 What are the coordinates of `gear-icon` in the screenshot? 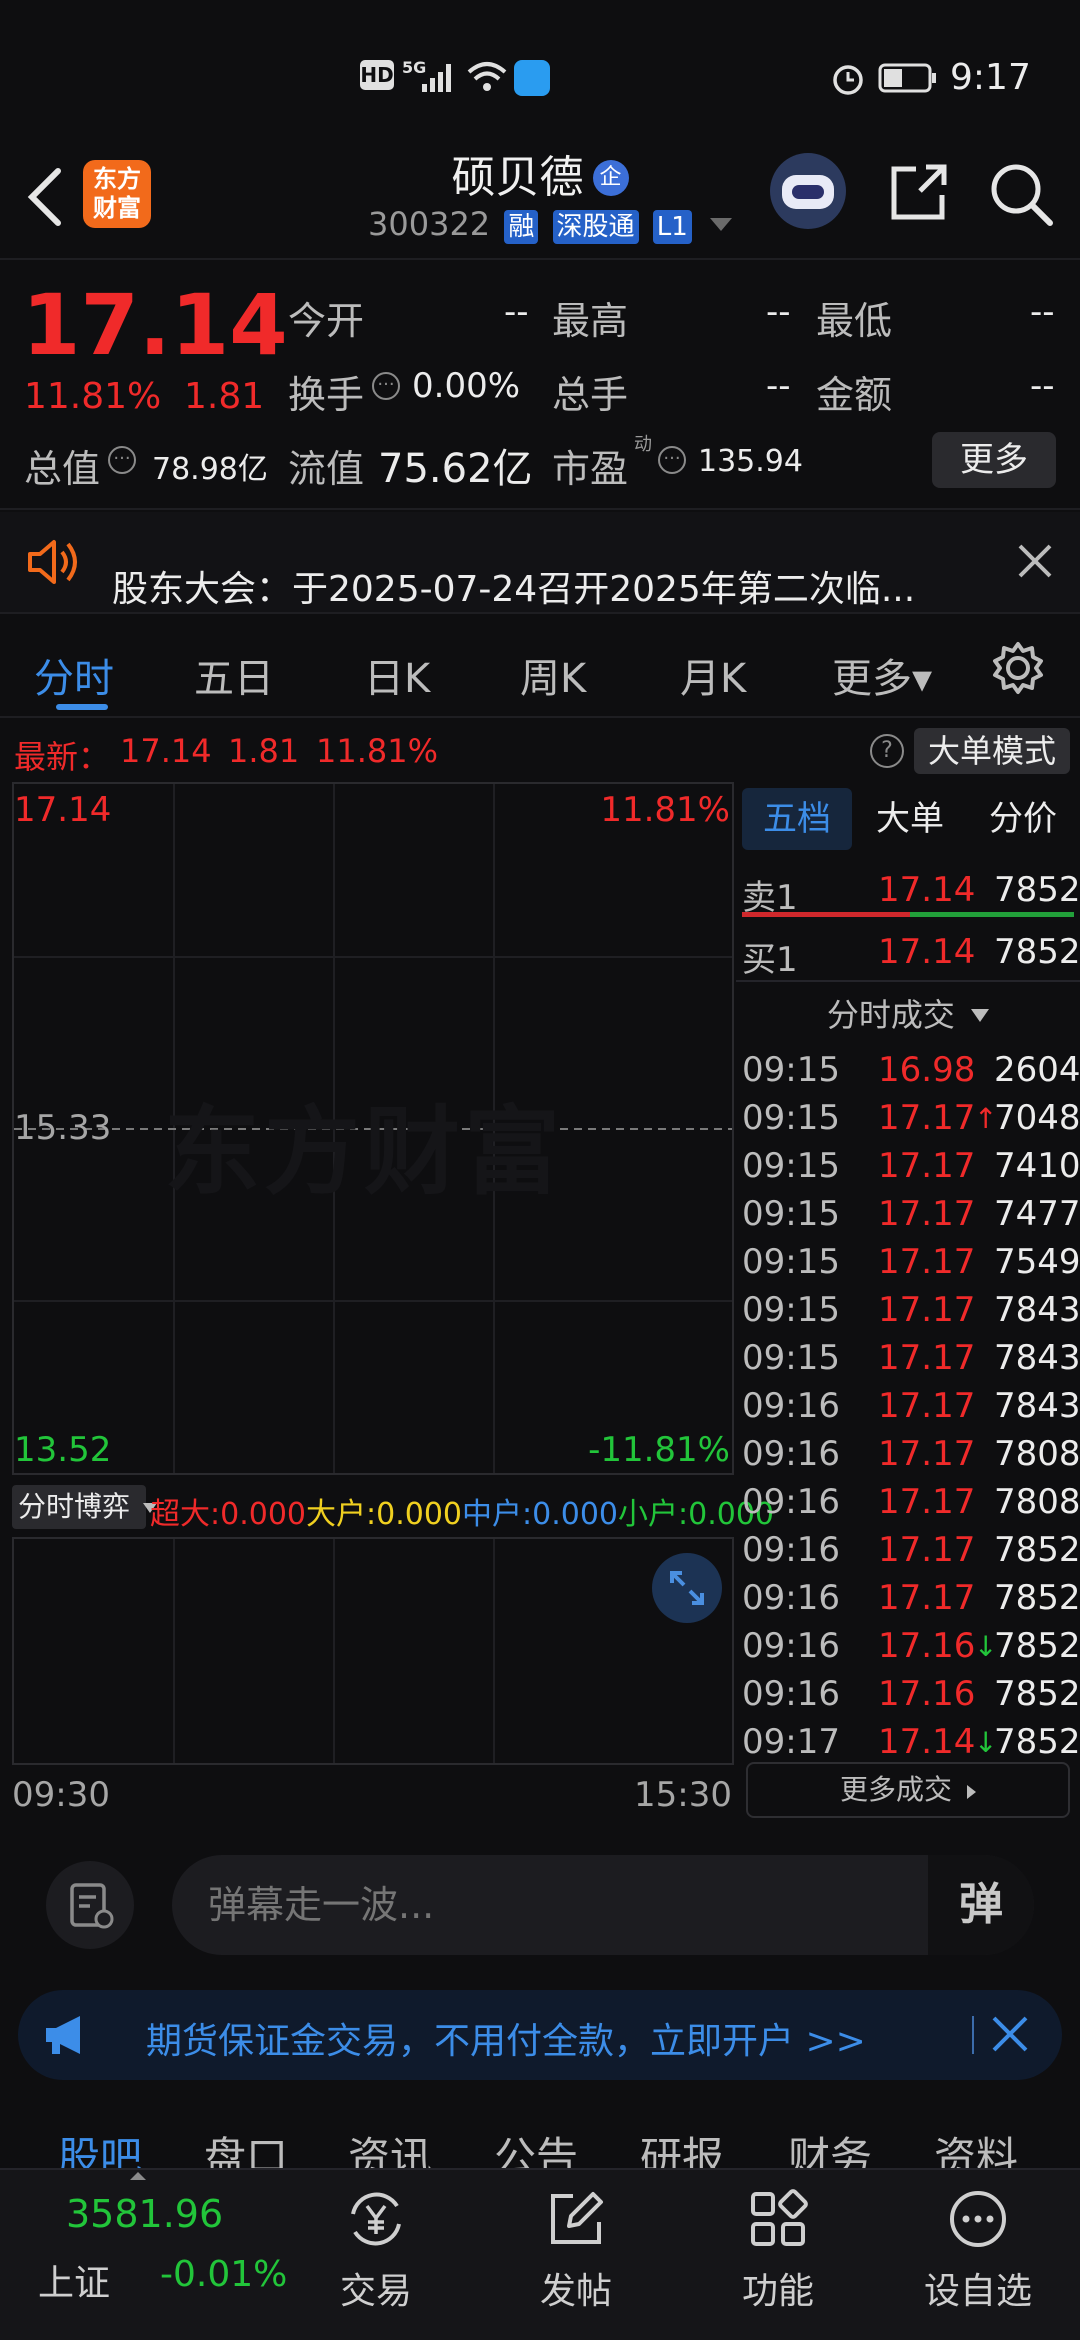 It's located at (1018, 668).